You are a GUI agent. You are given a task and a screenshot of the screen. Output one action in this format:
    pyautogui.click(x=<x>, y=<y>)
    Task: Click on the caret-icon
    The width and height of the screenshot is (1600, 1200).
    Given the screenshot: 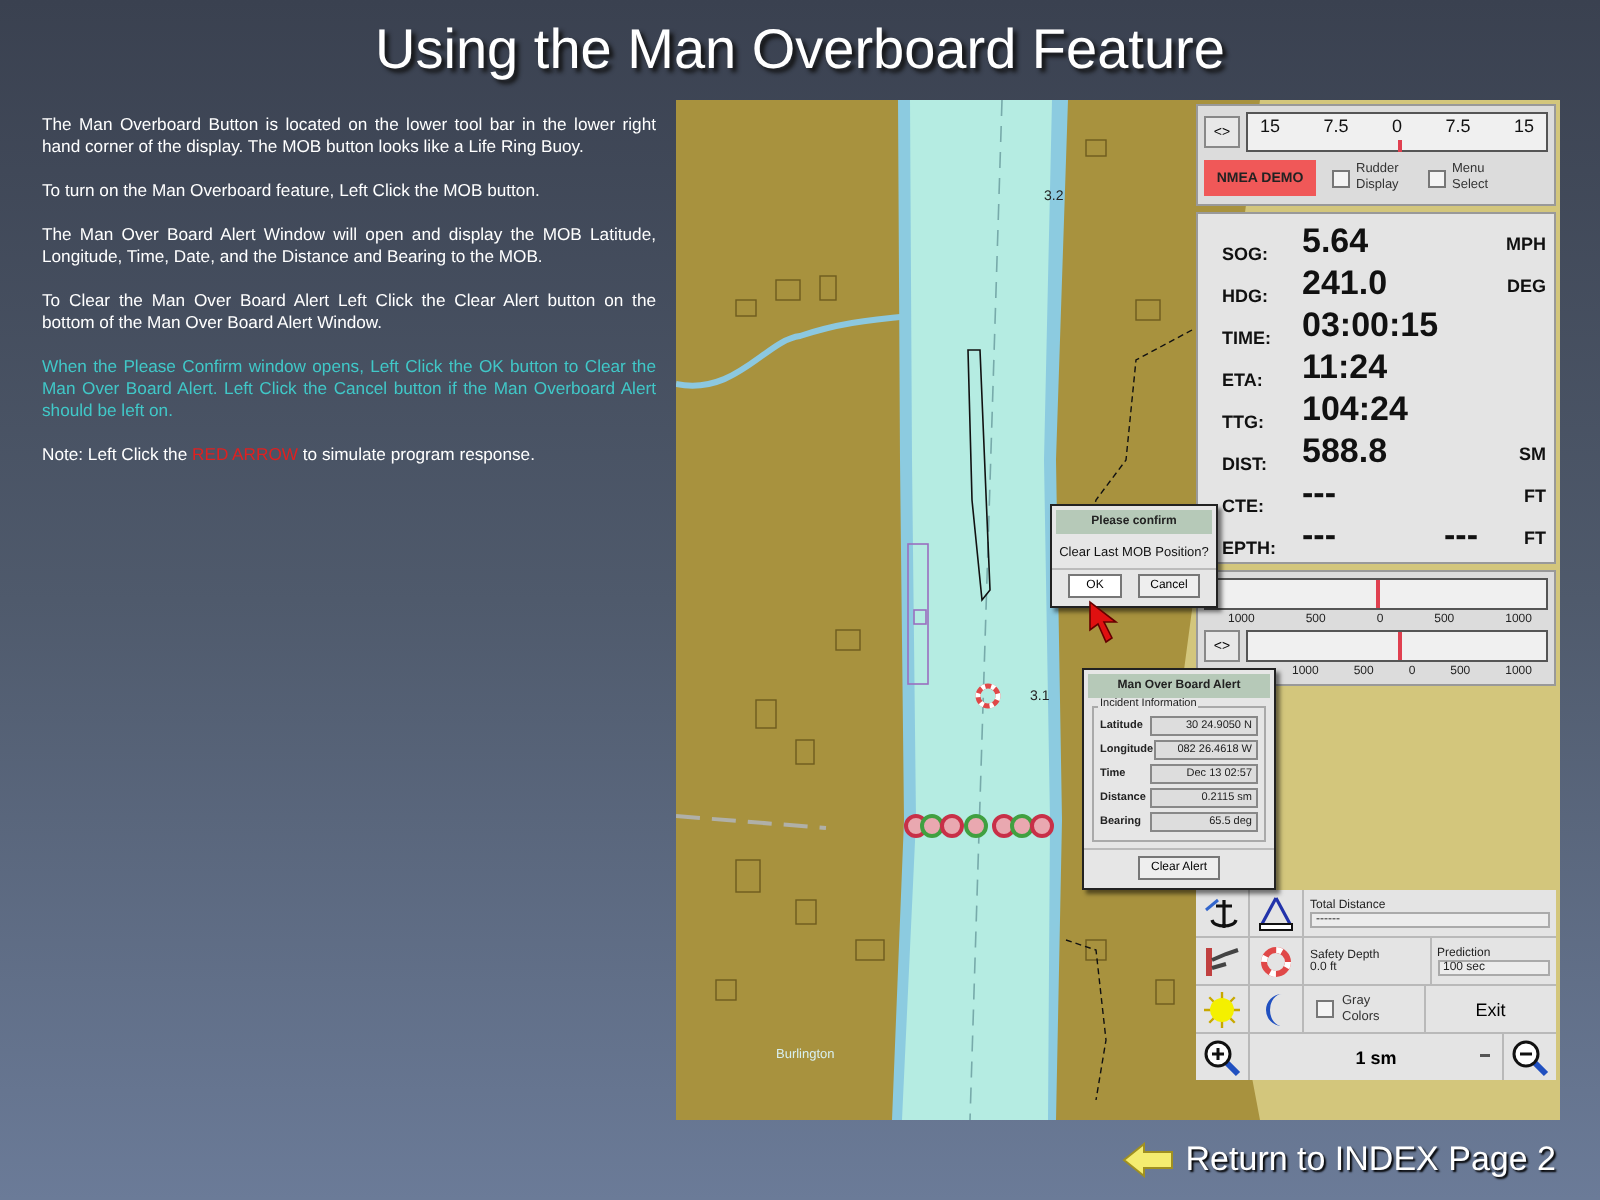 What is the action you would take?
    pyautogui.click(x=1485, y=1057)
    